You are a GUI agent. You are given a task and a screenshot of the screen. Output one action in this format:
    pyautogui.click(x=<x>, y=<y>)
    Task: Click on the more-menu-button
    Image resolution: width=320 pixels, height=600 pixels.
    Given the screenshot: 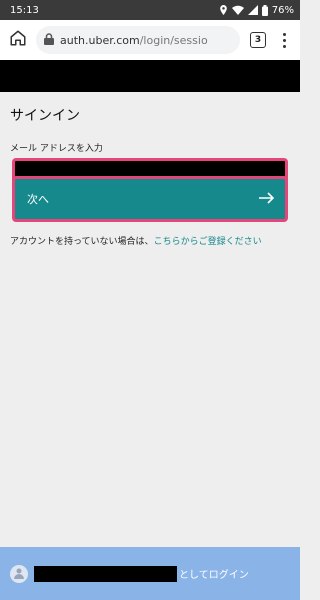 What is the action you would take?
    pyautogui.click(x=284, y=40)
    